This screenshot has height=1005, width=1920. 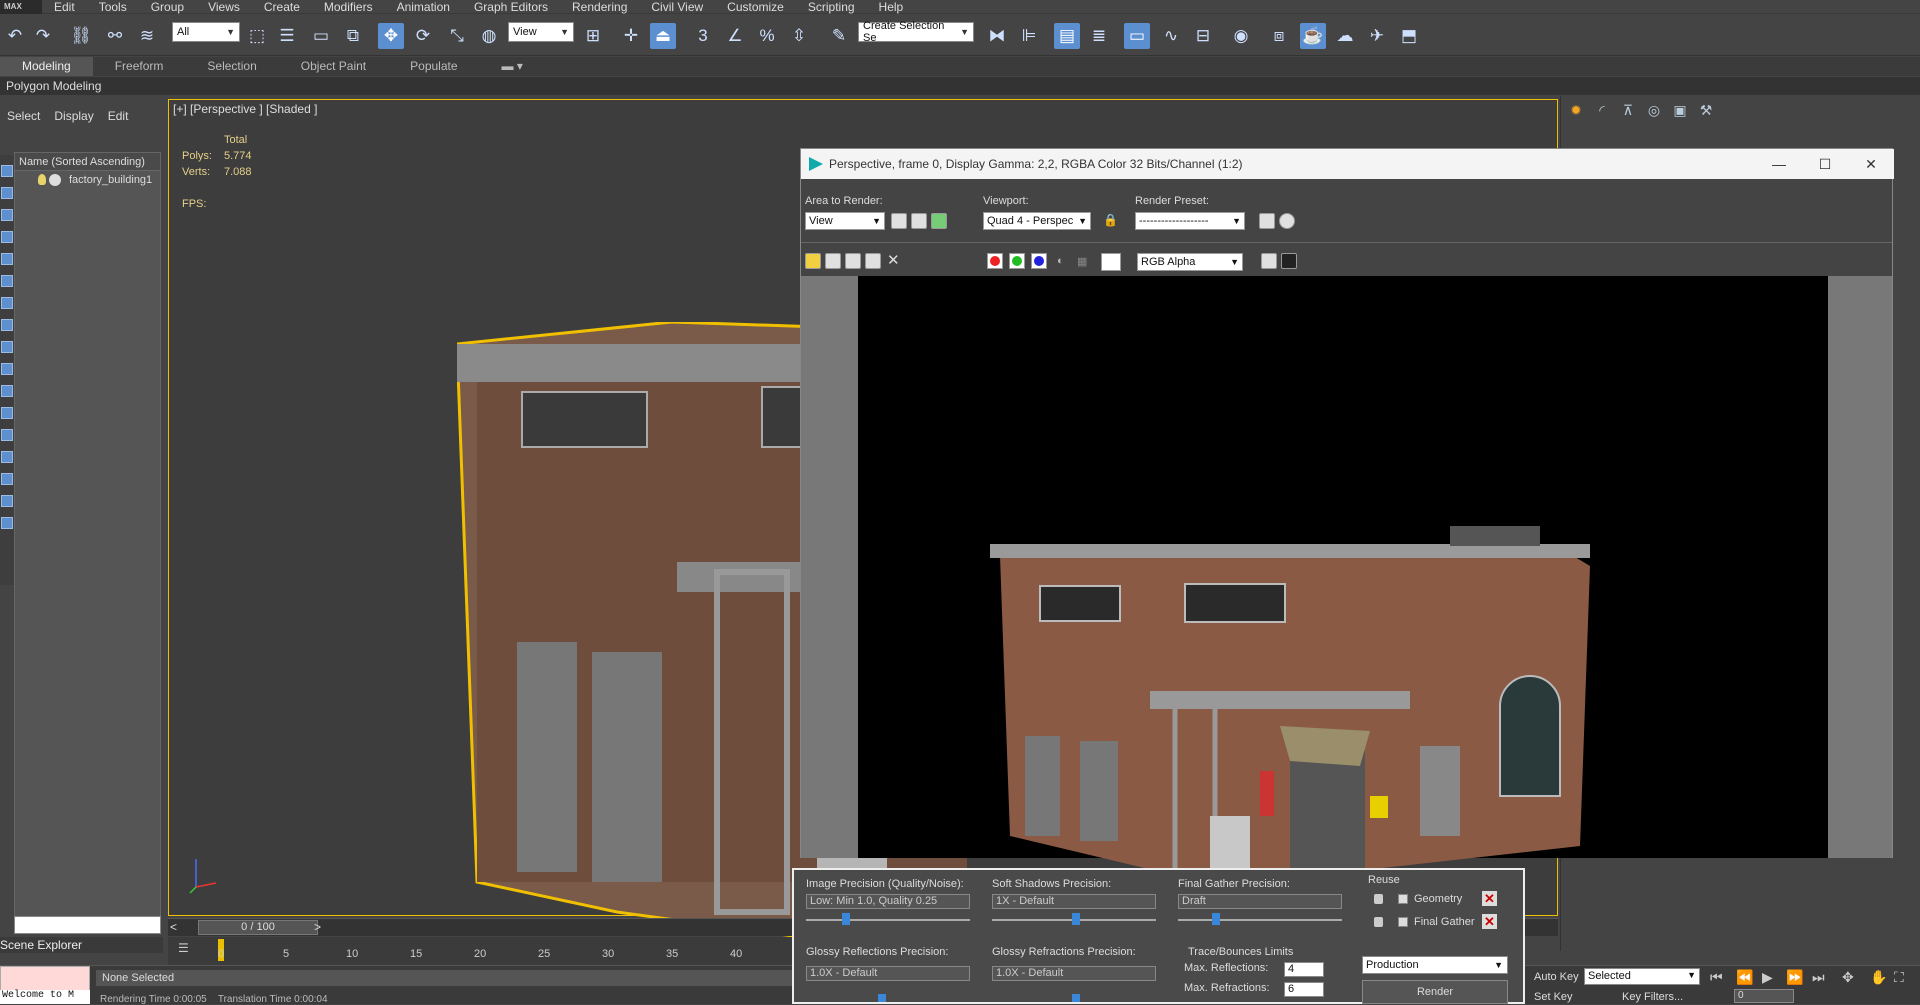 I want to click on schematic-view-icon: ⊟, so click(x=1203, y=36).